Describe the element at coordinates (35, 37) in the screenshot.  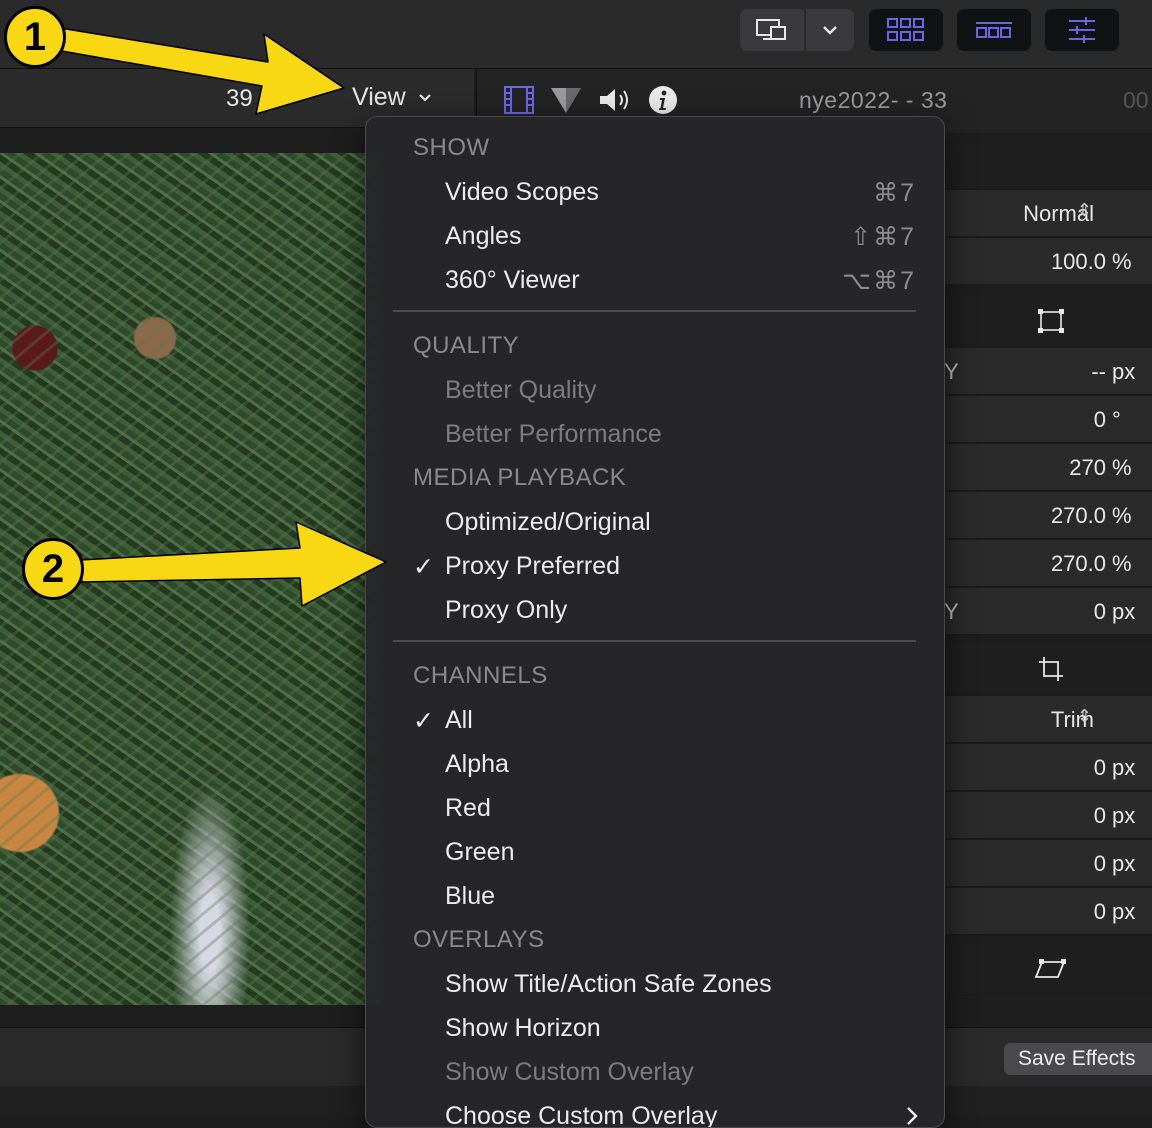
I see `annotation-badge-1: 1` at that location.